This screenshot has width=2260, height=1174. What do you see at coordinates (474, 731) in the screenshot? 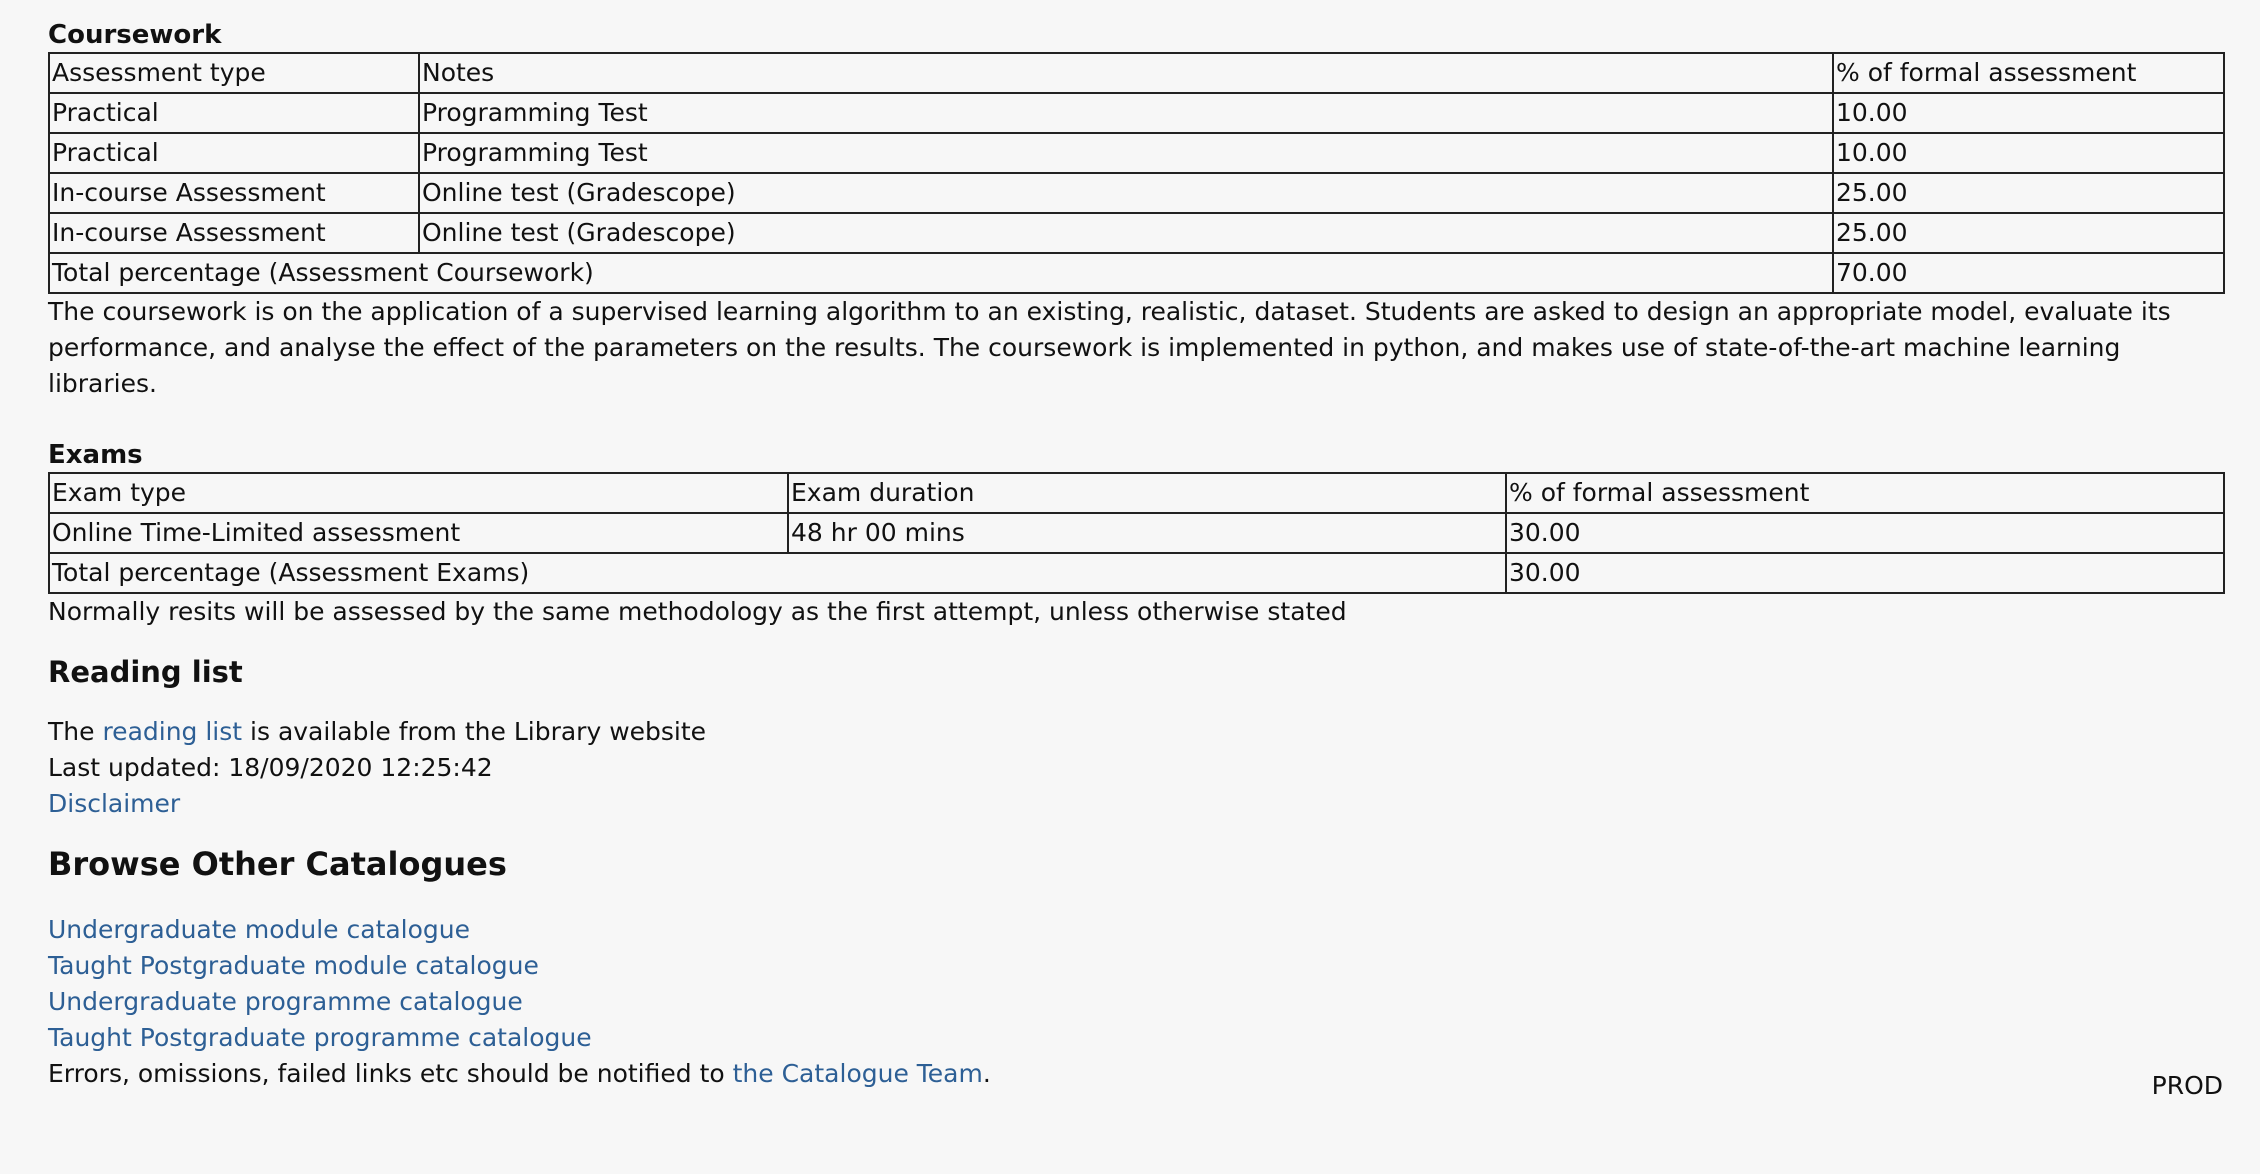
I see `reading-list-text-after: is available from the Library website` at bounding box center [474, 731].